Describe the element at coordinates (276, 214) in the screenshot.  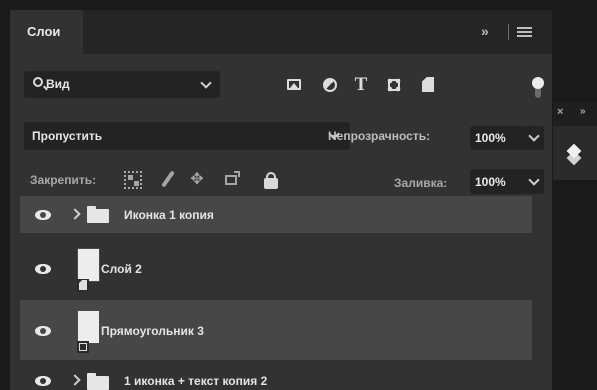
I see `layer-row: Иконка 1 копия` at that location.